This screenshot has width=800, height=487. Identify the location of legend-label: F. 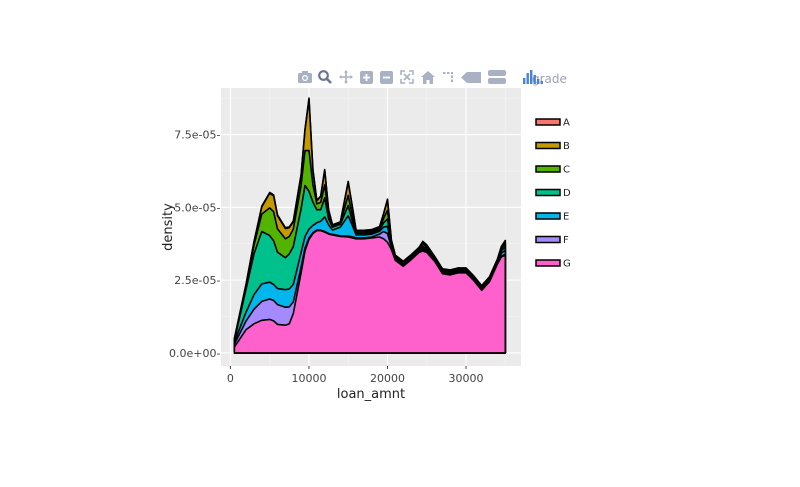
(566, 240).